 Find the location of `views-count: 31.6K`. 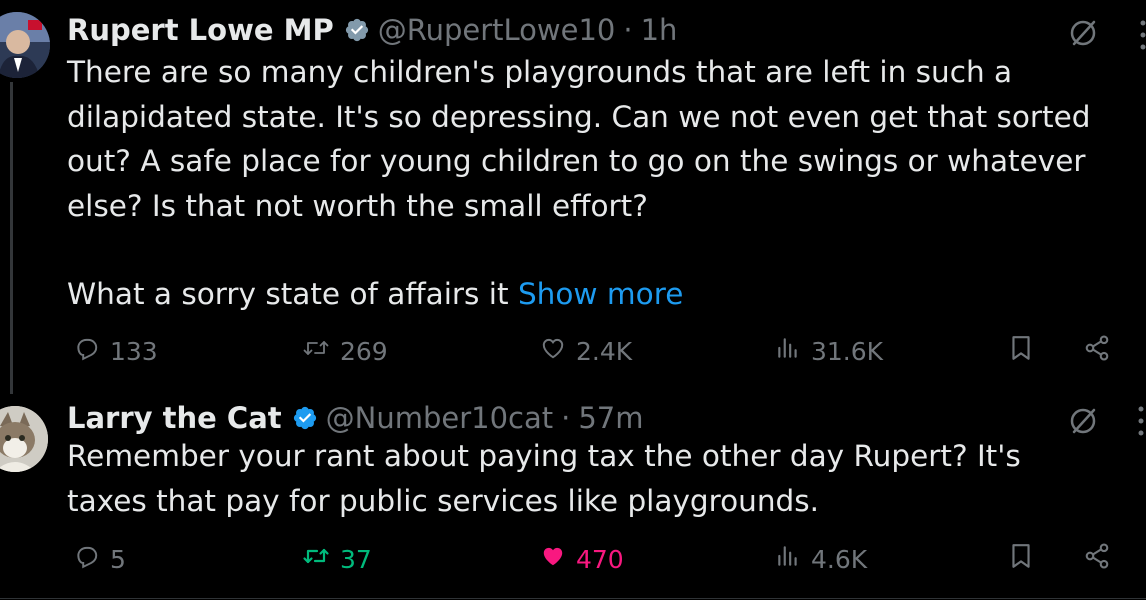

views-count: 31.6K is located at coordinates (847, 351).